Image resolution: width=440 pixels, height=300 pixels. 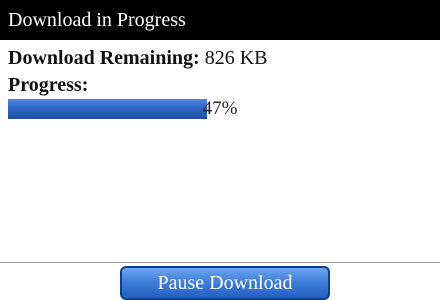 What do you see at coordinates (220, 20) in the screenshot?
I see `dialog-title: Download in Progress` at bounding box center [220, 20].